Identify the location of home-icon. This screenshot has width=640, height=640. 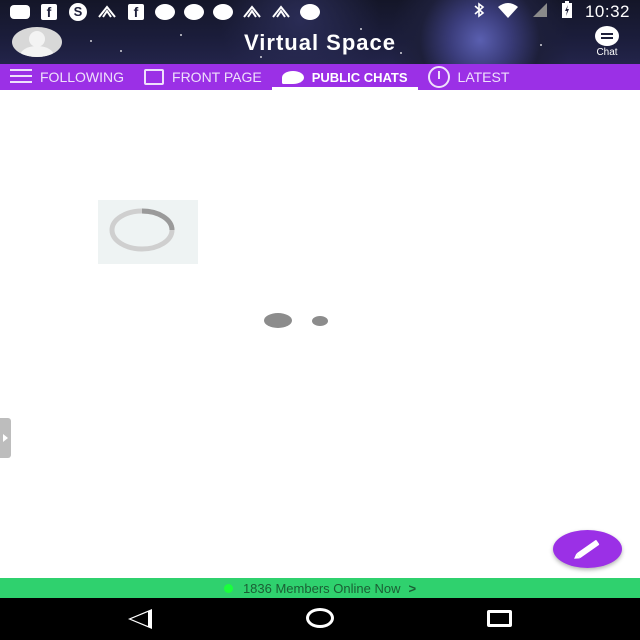
(320, 618).